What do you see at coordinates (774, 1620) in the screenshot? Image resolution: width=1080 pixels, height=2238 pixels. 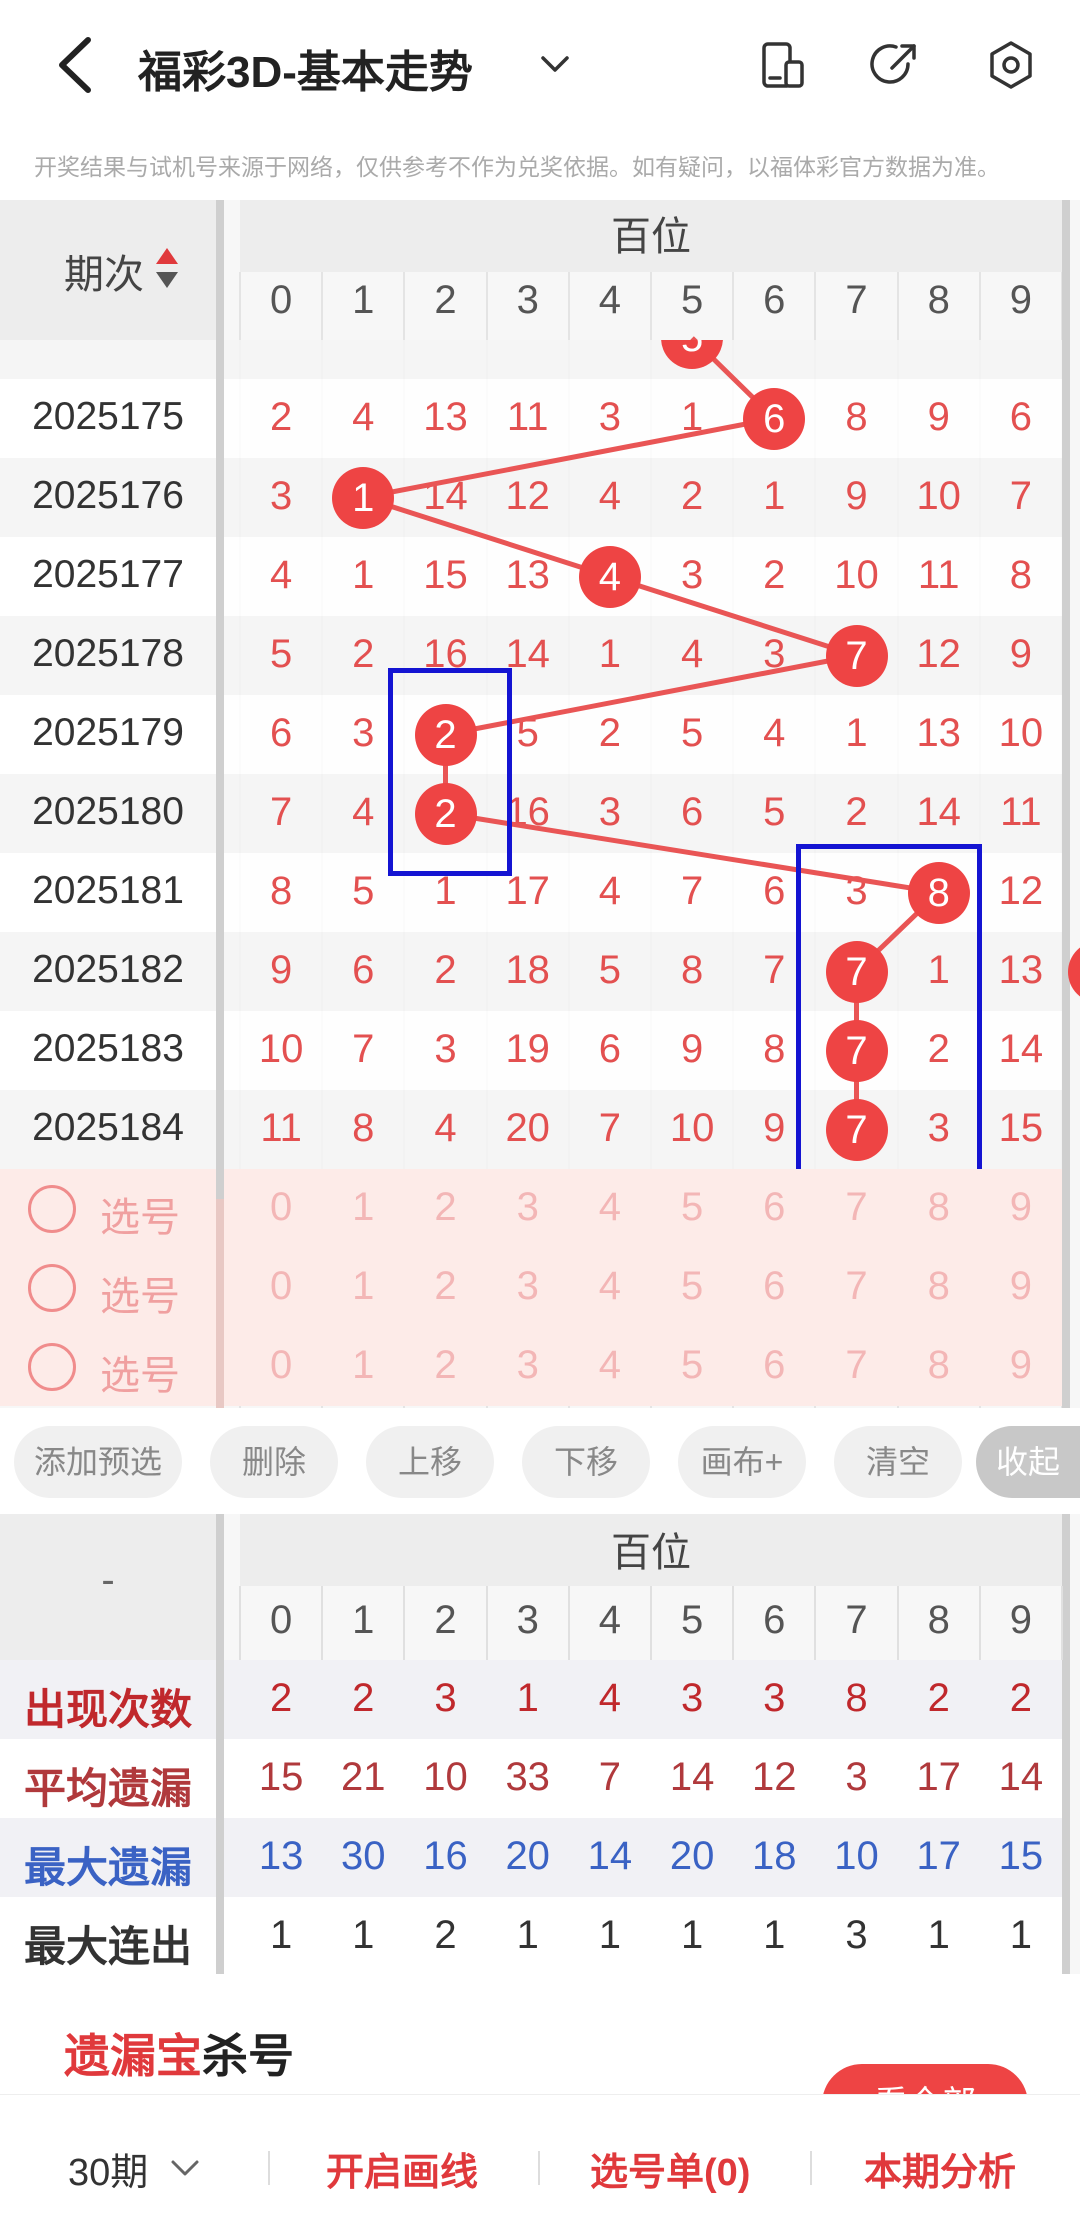 I see `stats-digit-header-6: 6` at bounding box center [774, 1620].